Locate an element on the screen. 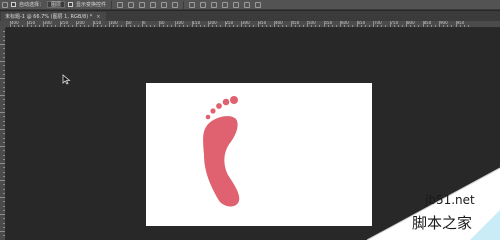 The image size is (500, 240). watermark-name: 脚本之家 is located at coordinates (442, 223).